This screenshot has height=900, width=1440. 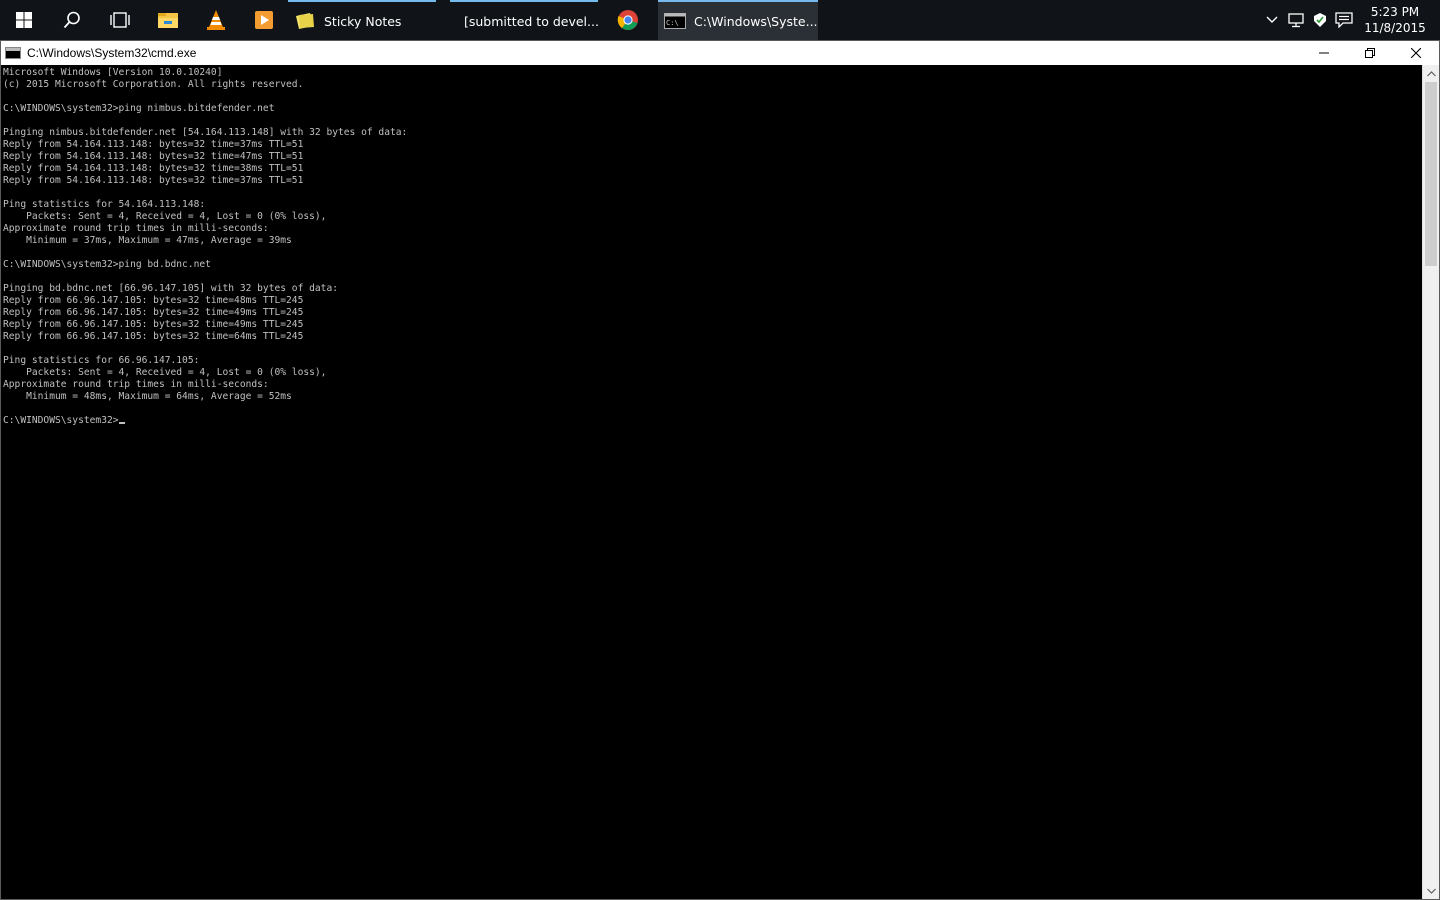 I want to click on clock-date: 11/8/2015, so click(x=1395, y=28).